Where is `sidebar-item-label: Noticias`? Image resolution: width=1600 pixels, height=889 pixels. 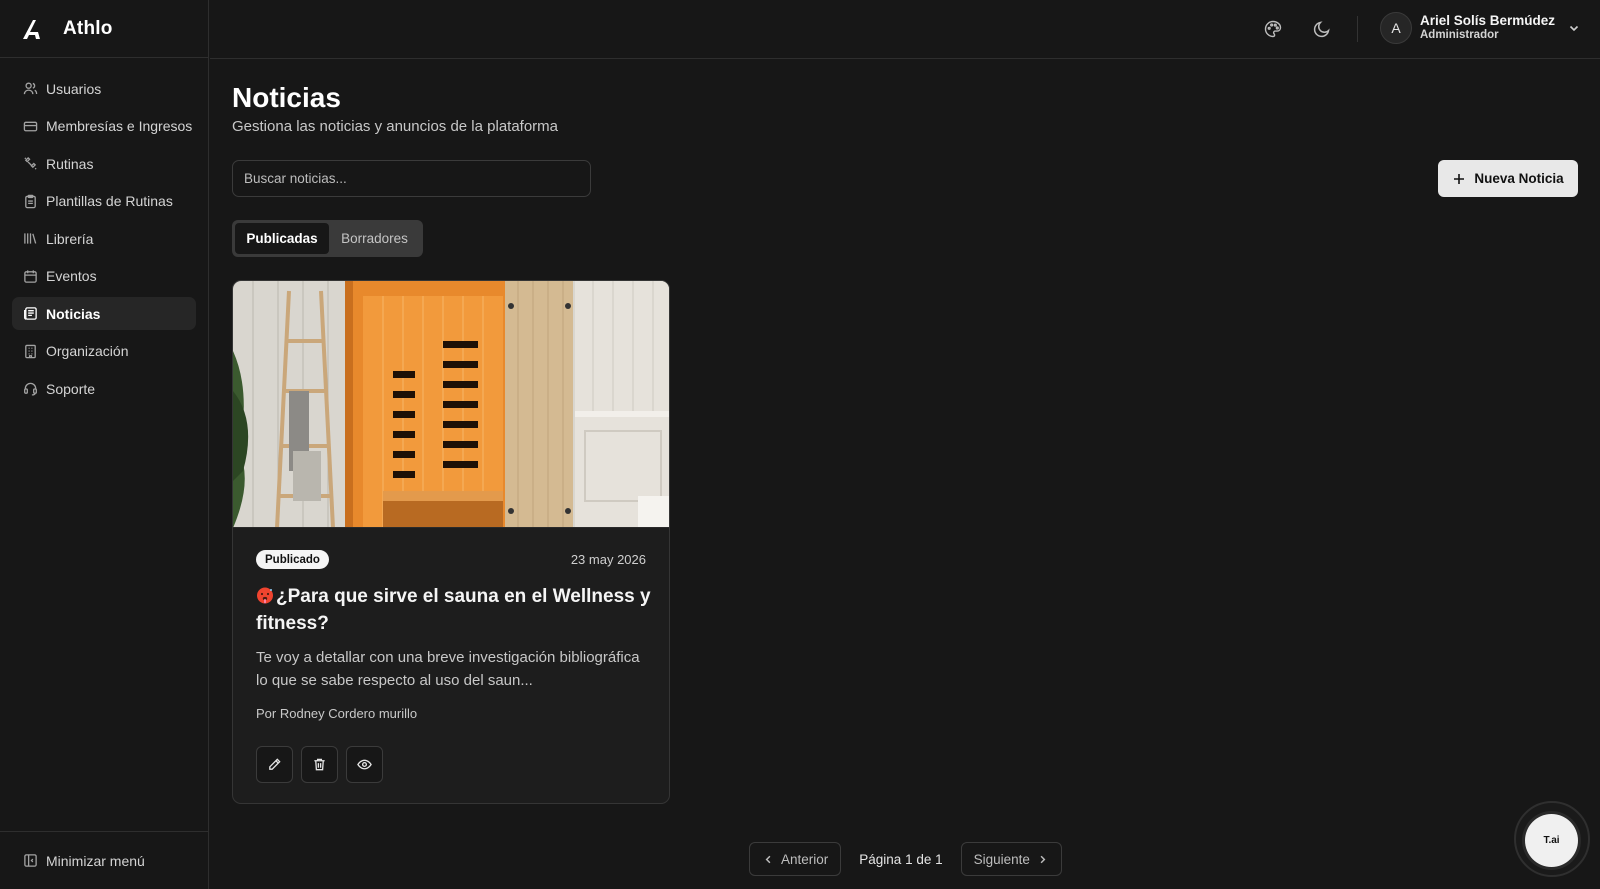
sidebar-item-label: Noticias is located at coordinates (73, 313).